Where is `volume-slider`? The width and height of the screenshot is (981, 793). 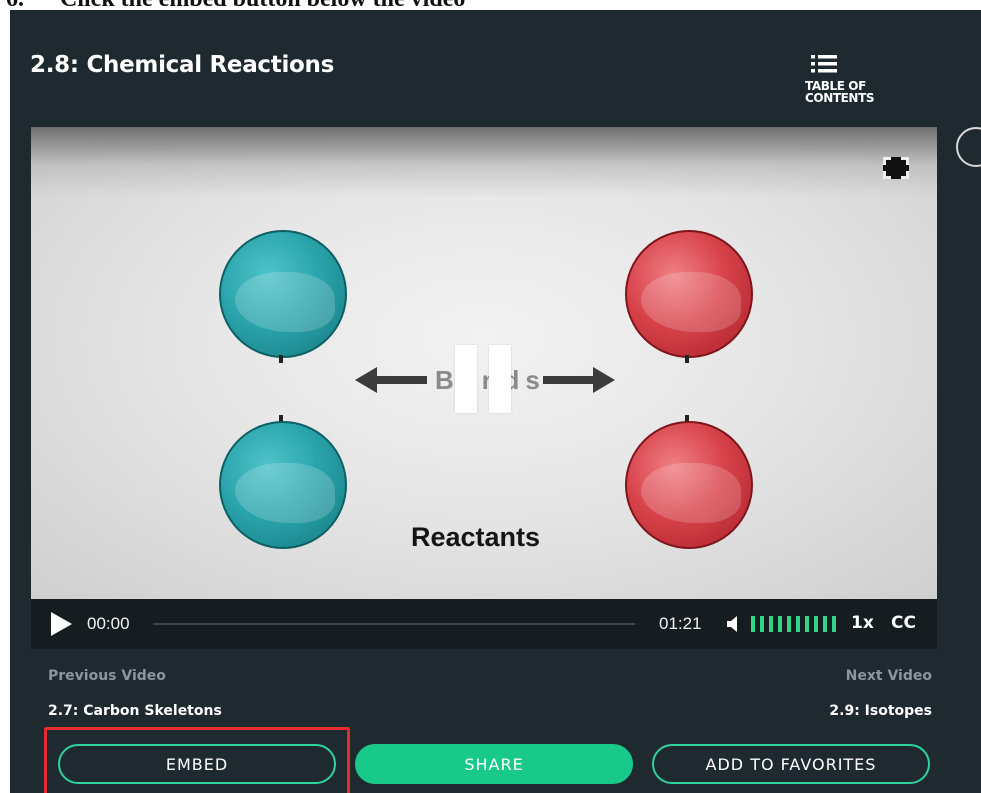 volume-slider is located at coordinates (797, 624).